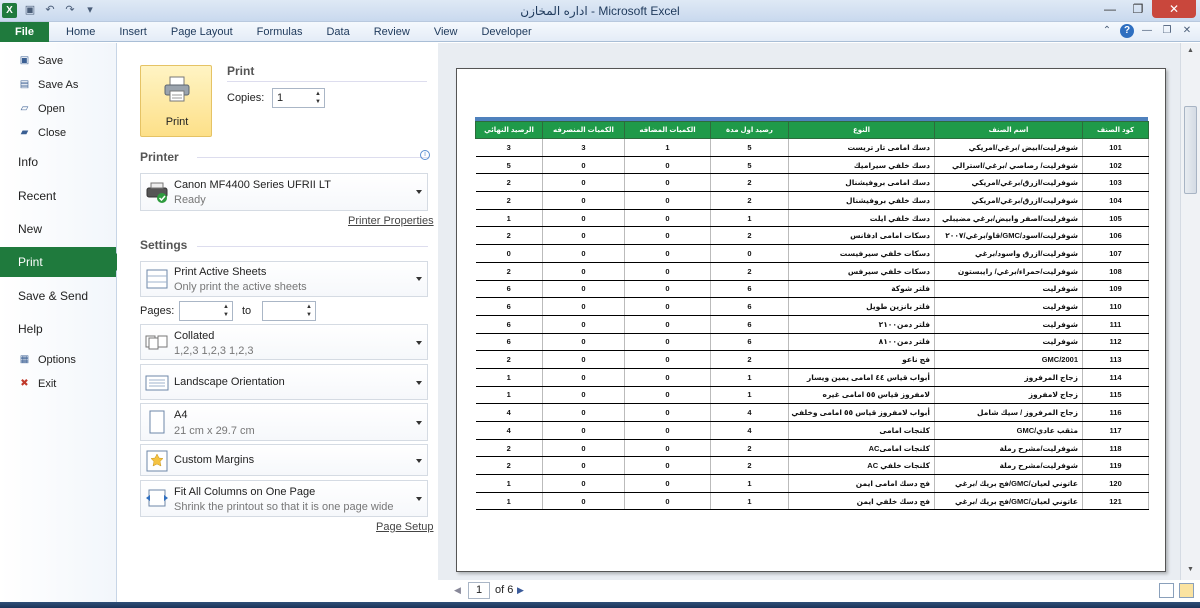 The height and width of the screenshot is (608, 1200). I want to click on tab-insert: Insert, so click(133, 32).